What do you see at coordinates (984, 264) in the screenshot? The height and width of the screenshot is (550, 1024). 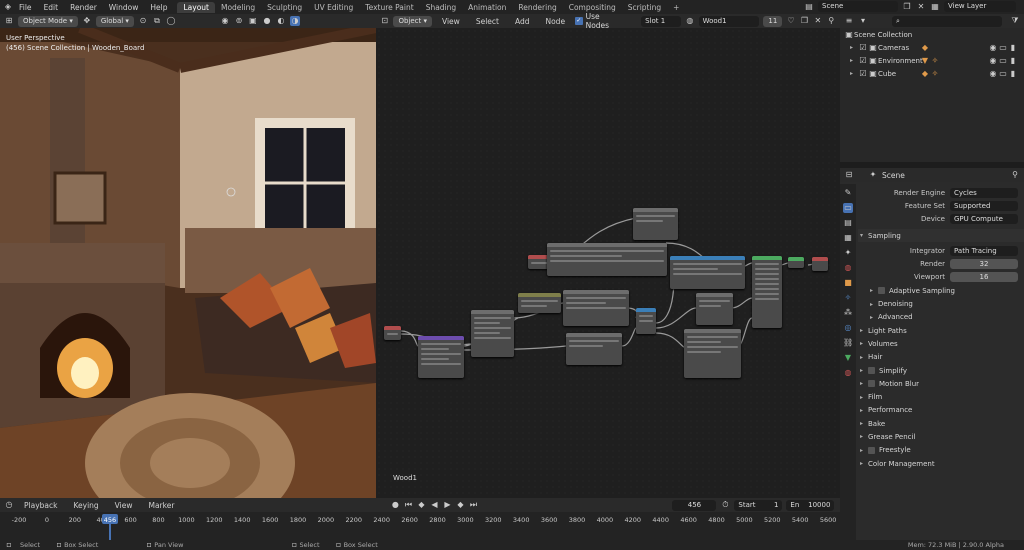 I see `render-samples-field: 32` at bounding box center [984, 264].